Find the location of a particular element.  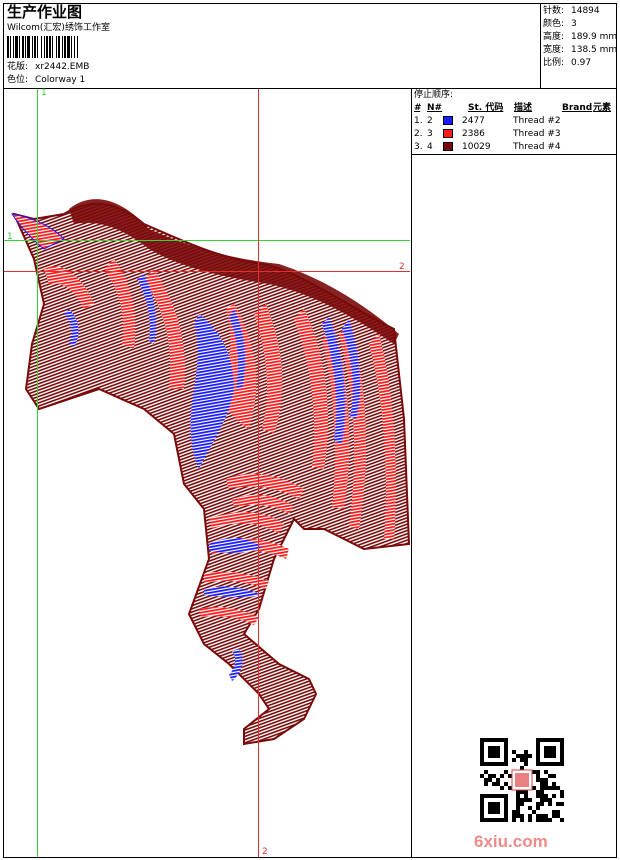

row-needle: 3 is located at coordinates (430, 134).